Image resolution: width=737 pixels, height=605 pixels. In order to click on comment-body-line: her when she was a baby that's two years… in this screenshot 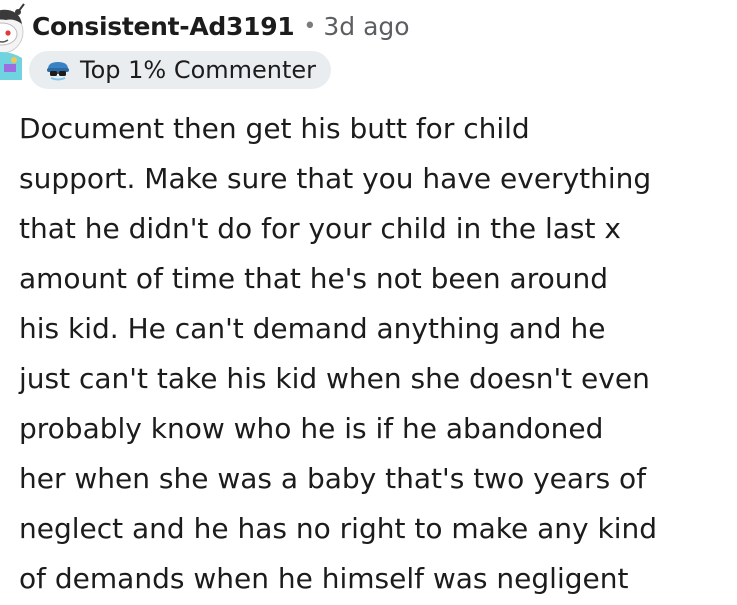, I will do `click(333, 478)`.